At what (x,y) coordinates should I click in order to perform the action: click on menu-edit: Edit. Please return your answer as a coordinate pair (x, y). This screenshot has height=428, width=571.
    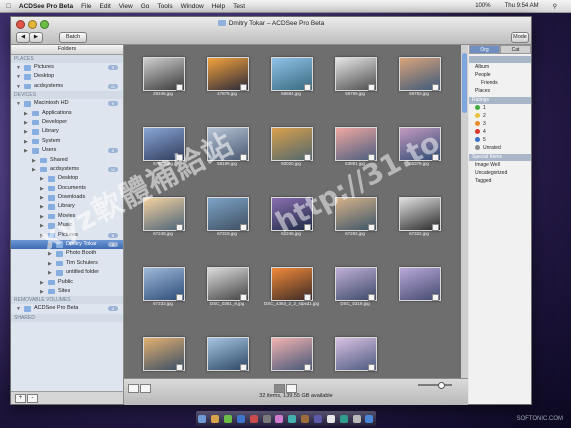
    Looking at the image, I should click on (105, 6).